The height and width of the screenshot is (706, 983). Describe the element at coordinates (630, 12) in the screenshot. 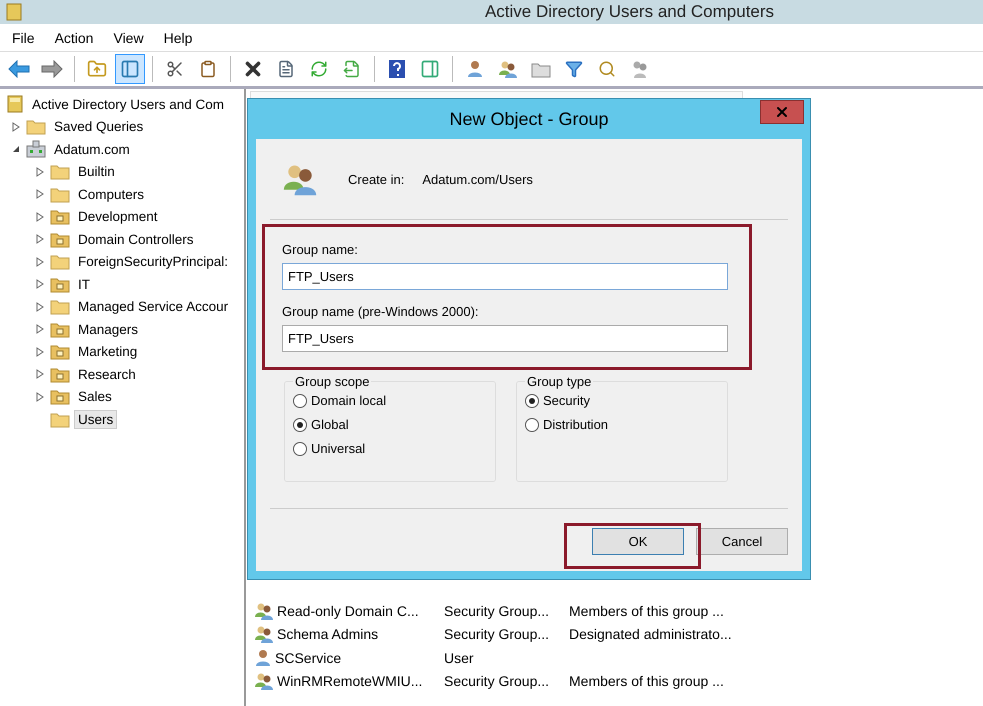

I see `window-title: Active Directory Users and Computers` at that location.